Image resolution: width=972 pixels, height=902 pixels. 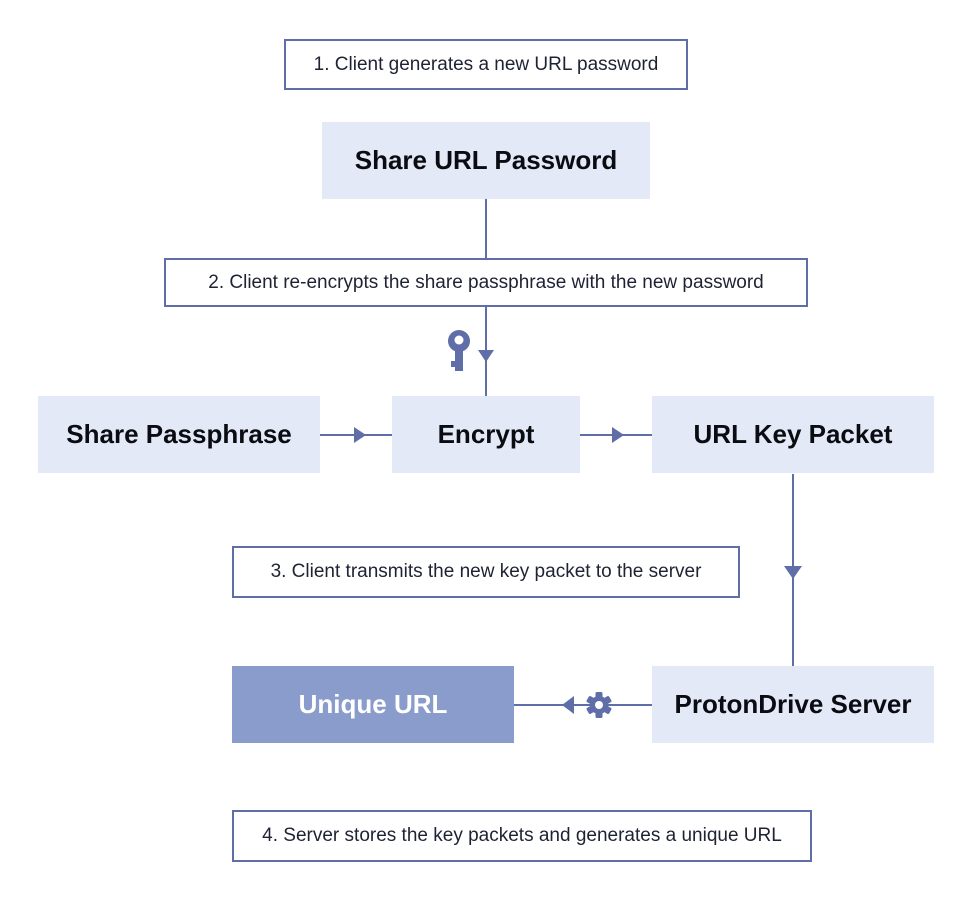 I want to click on node-encrypt: Encrypt, so click(x=486, y=434).